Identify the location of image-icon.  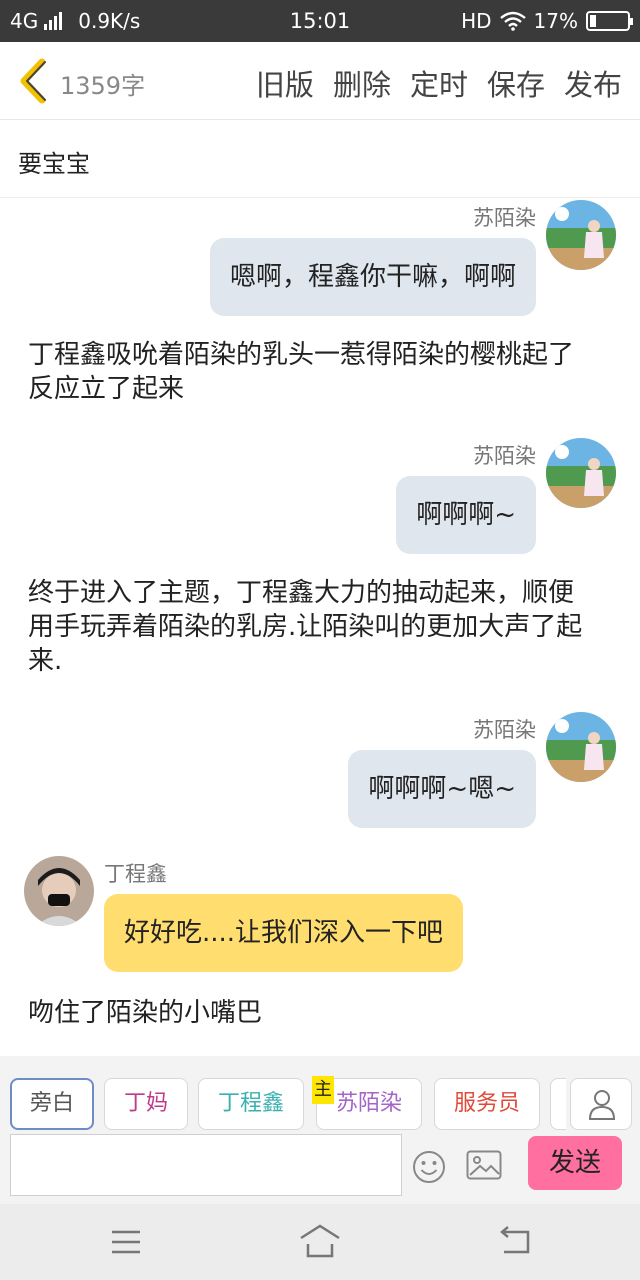
(484, 1165).